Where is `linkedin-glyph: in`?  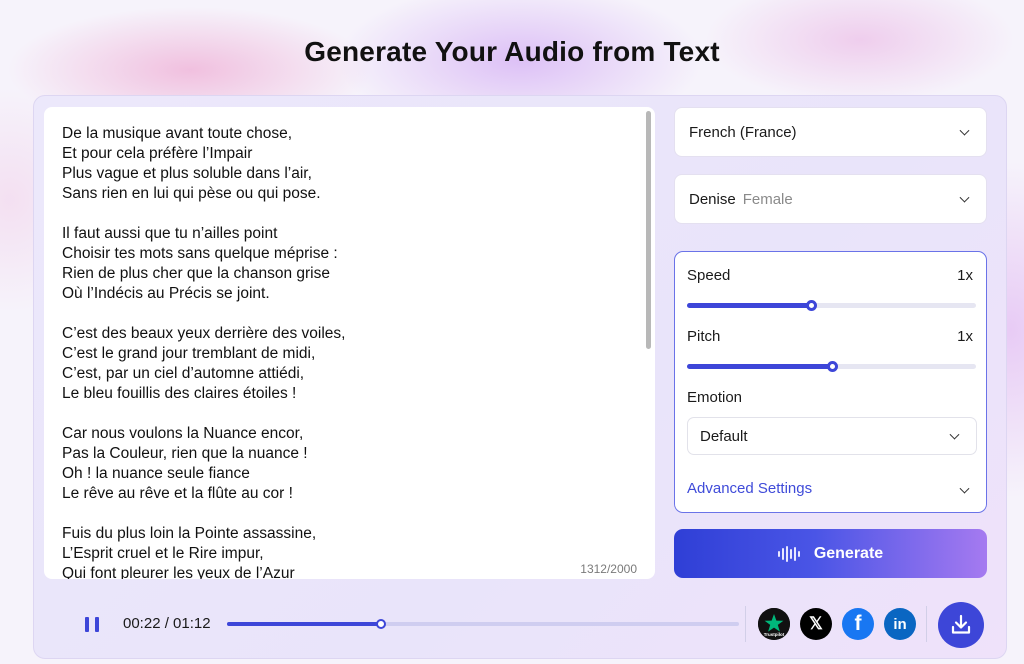
linkedin-glyph: in is located at coordinates (900, 624).